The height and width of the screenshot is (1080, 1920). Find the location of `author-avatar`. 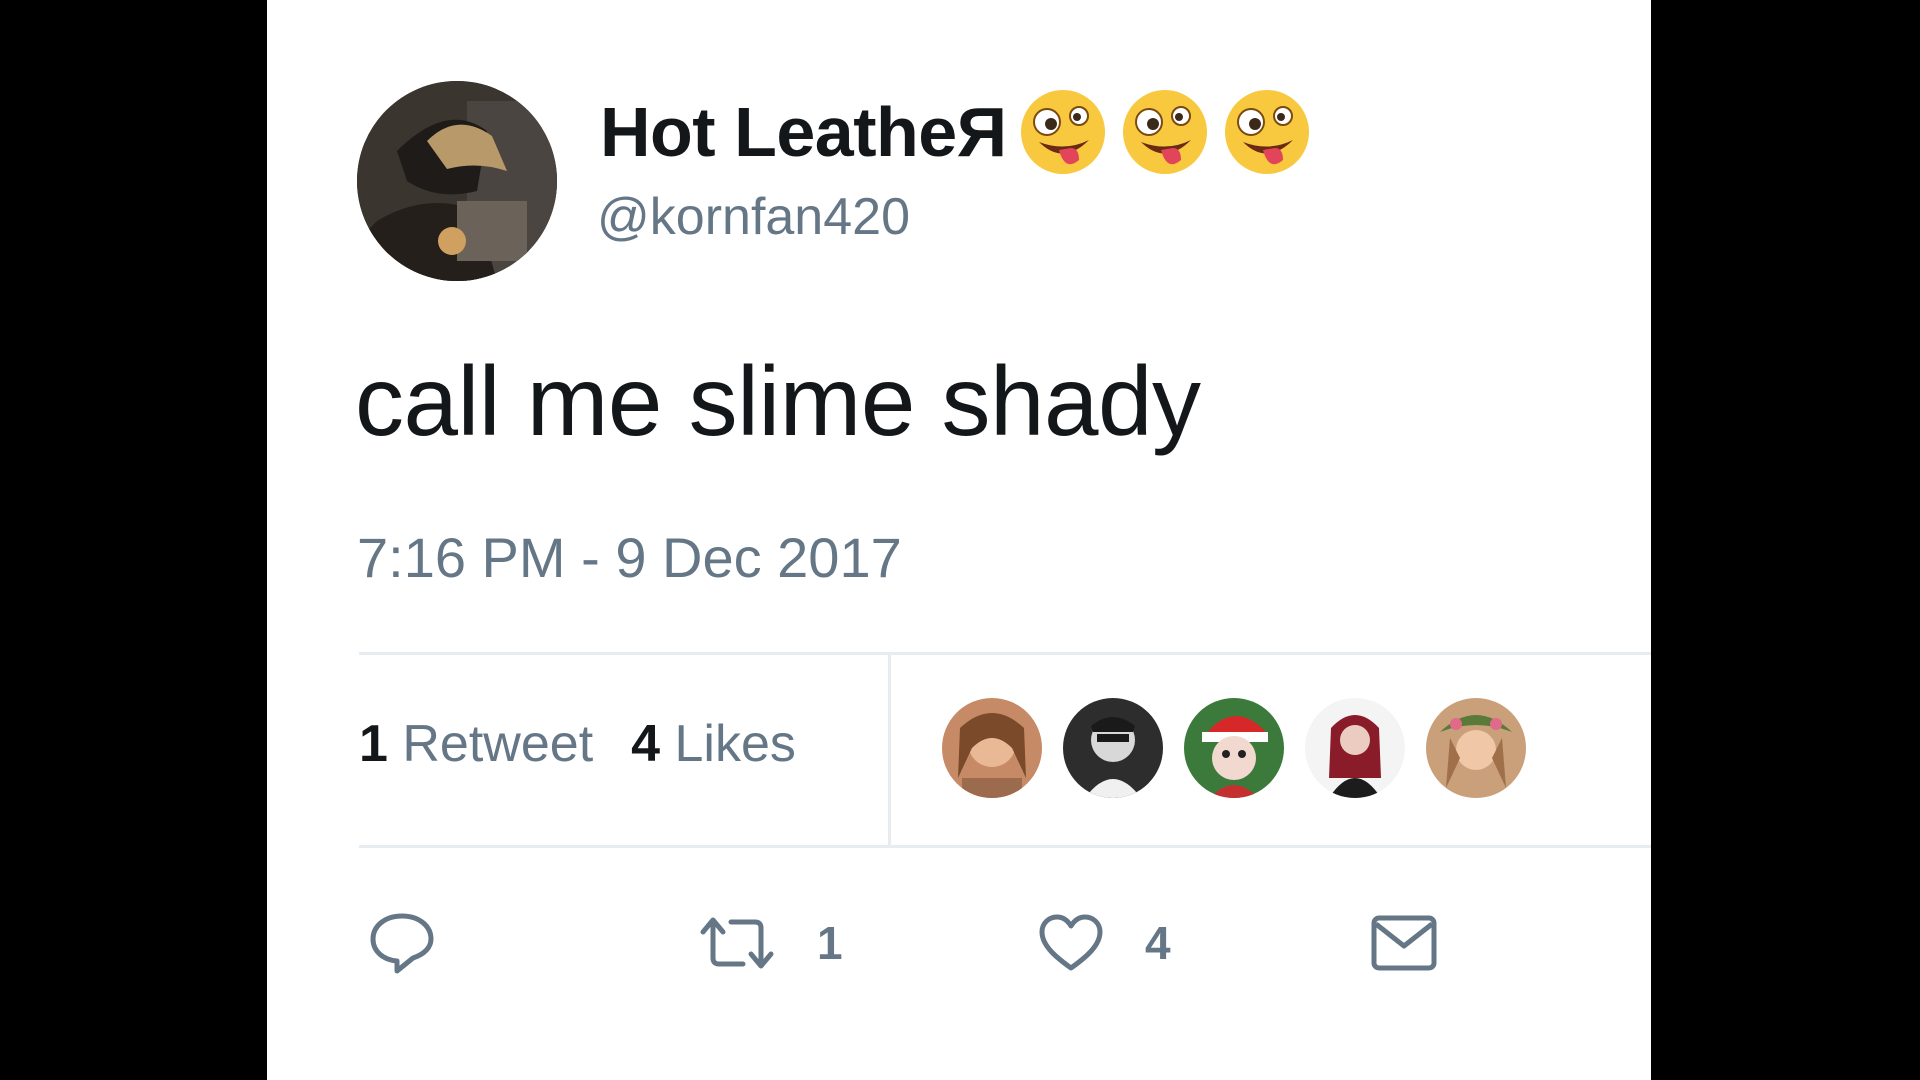

author-avatar is located at coordinates (457, 181).